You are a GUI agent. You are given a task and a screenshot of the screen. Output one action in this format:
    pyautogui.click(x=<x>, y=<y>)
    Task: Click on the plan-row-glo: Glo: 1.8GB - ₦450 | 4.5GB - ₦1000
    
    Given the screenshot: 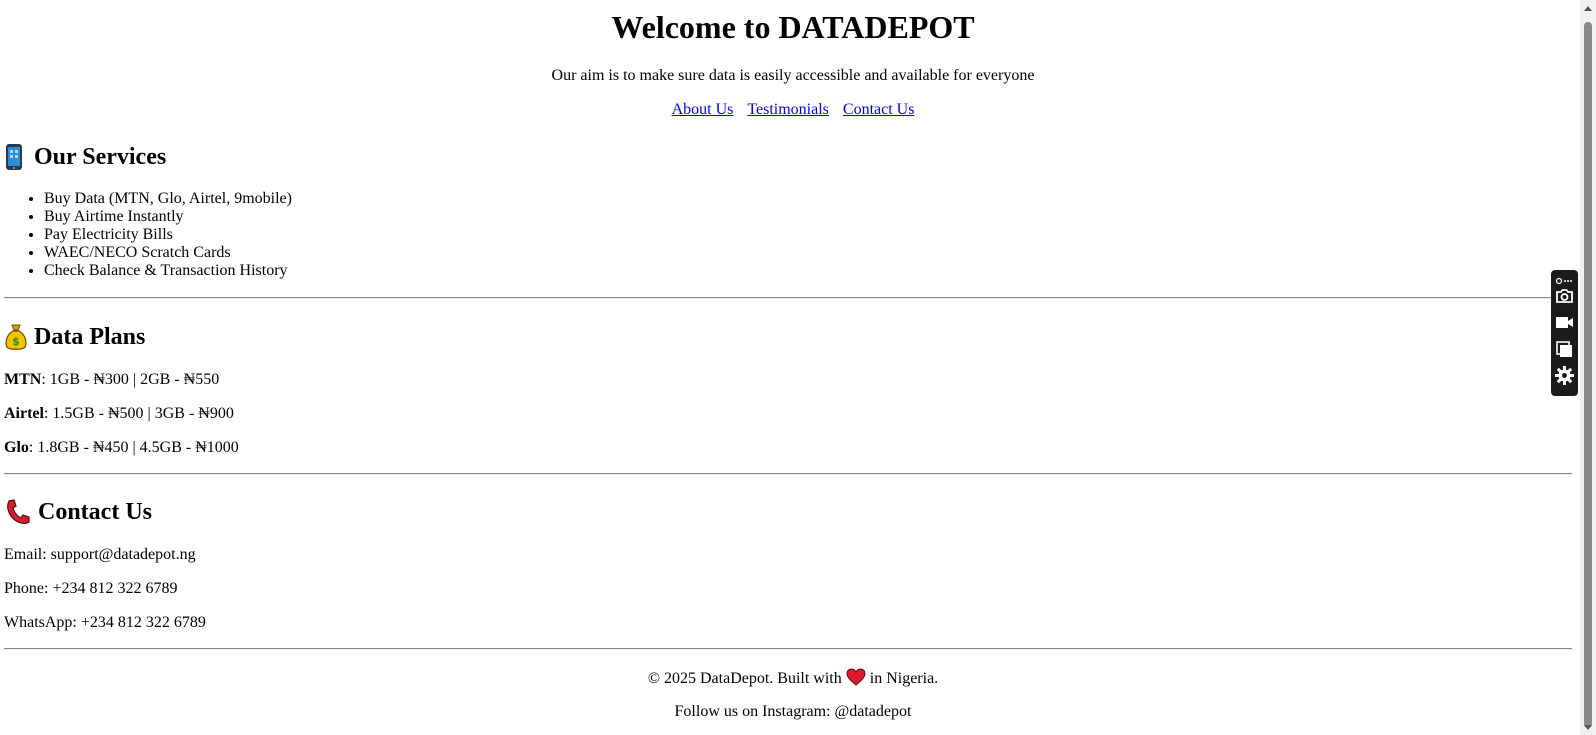 What is the action you would take?
    pyautogui.click(x=121, y=448)
    